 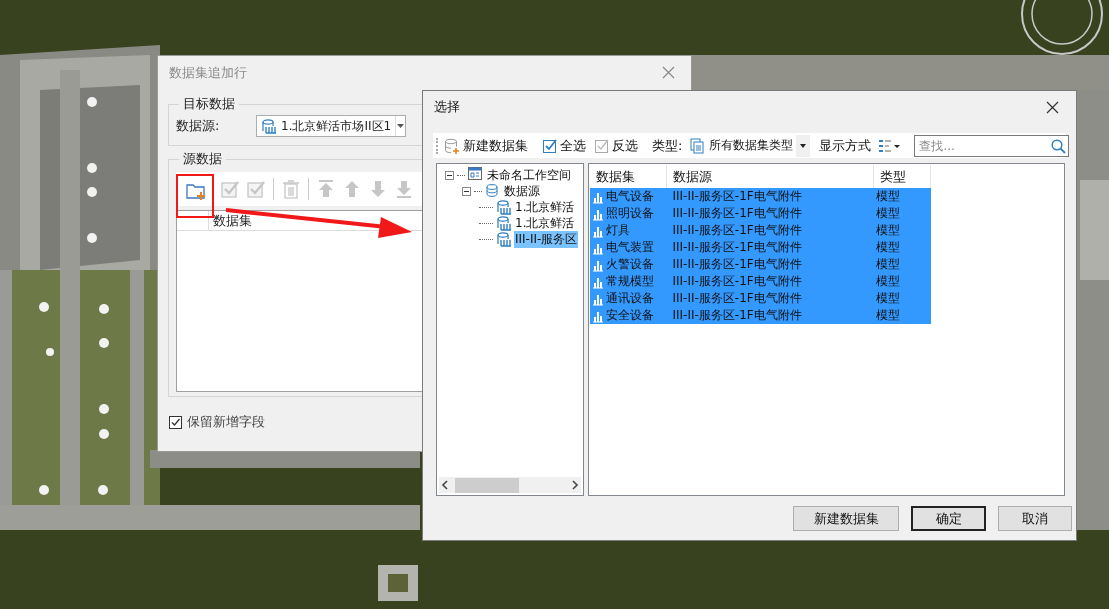 What do you see at coordinates (209, 104) in the screenshot?
I see `group-title: 目标数据` at bounding box center [209, 104].